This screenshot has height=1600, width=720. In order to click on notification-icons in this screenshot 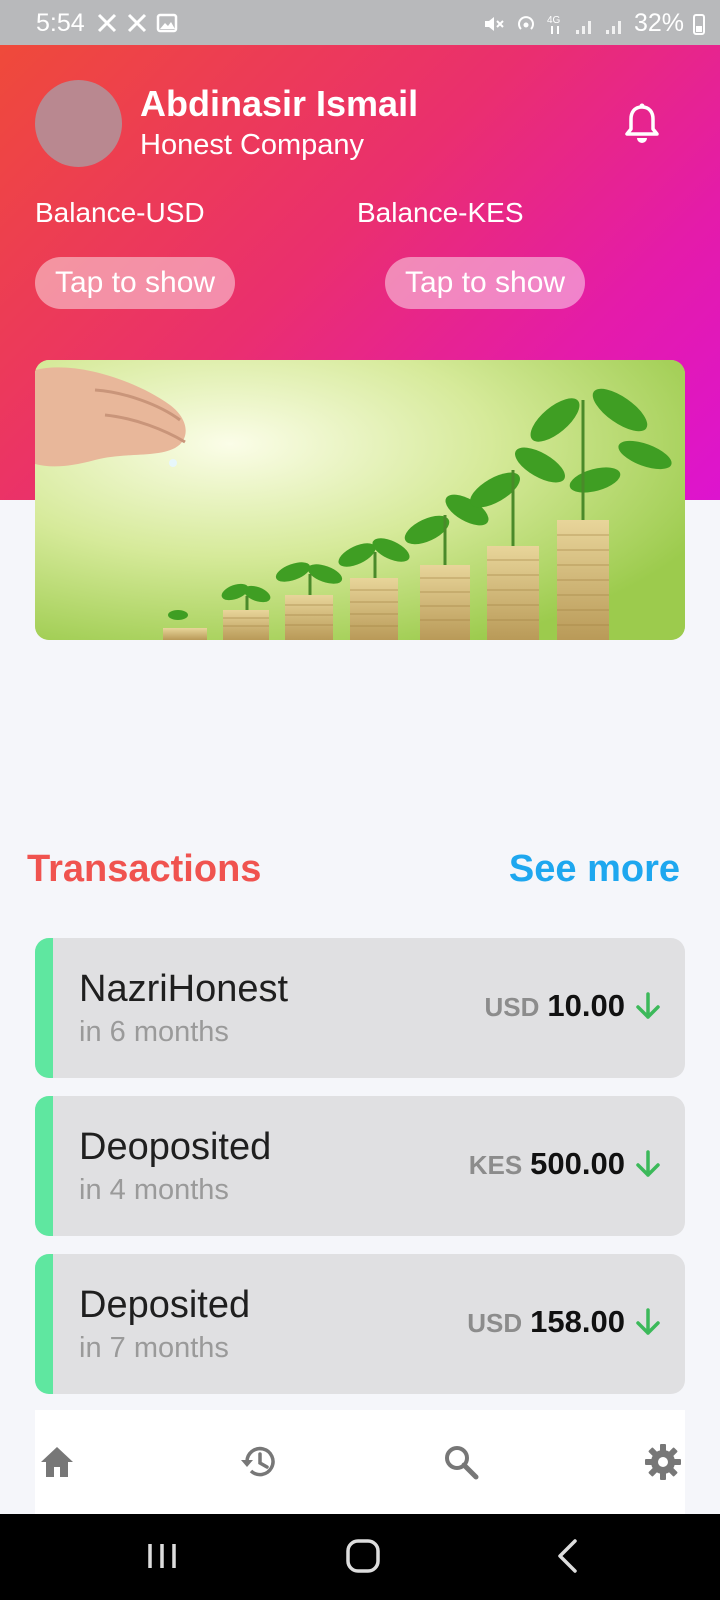, I will do `click(137, 23)`.